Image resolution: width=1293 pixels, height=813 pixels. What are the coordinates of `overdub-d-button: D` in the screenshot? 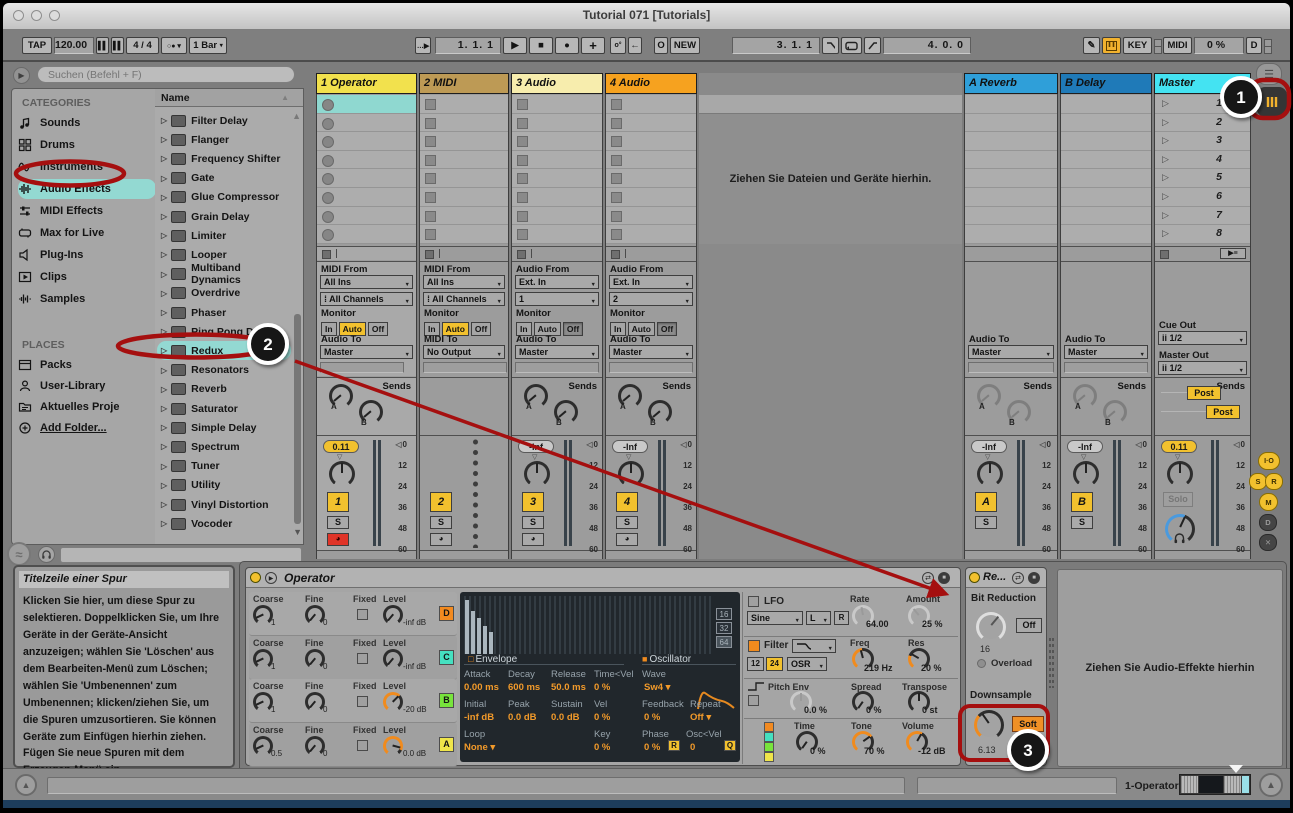 It's located at (1254, 45).